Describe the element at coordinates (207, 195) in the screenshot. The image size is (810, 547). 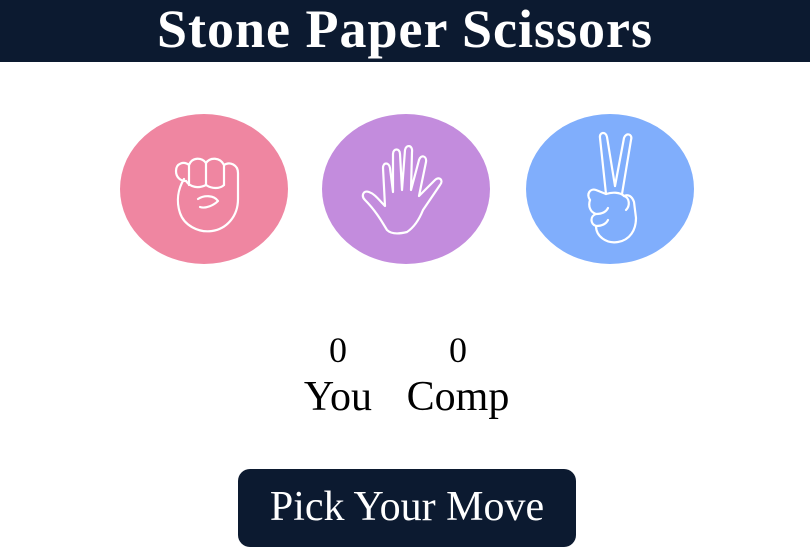
I see `fist-icon` at that location.